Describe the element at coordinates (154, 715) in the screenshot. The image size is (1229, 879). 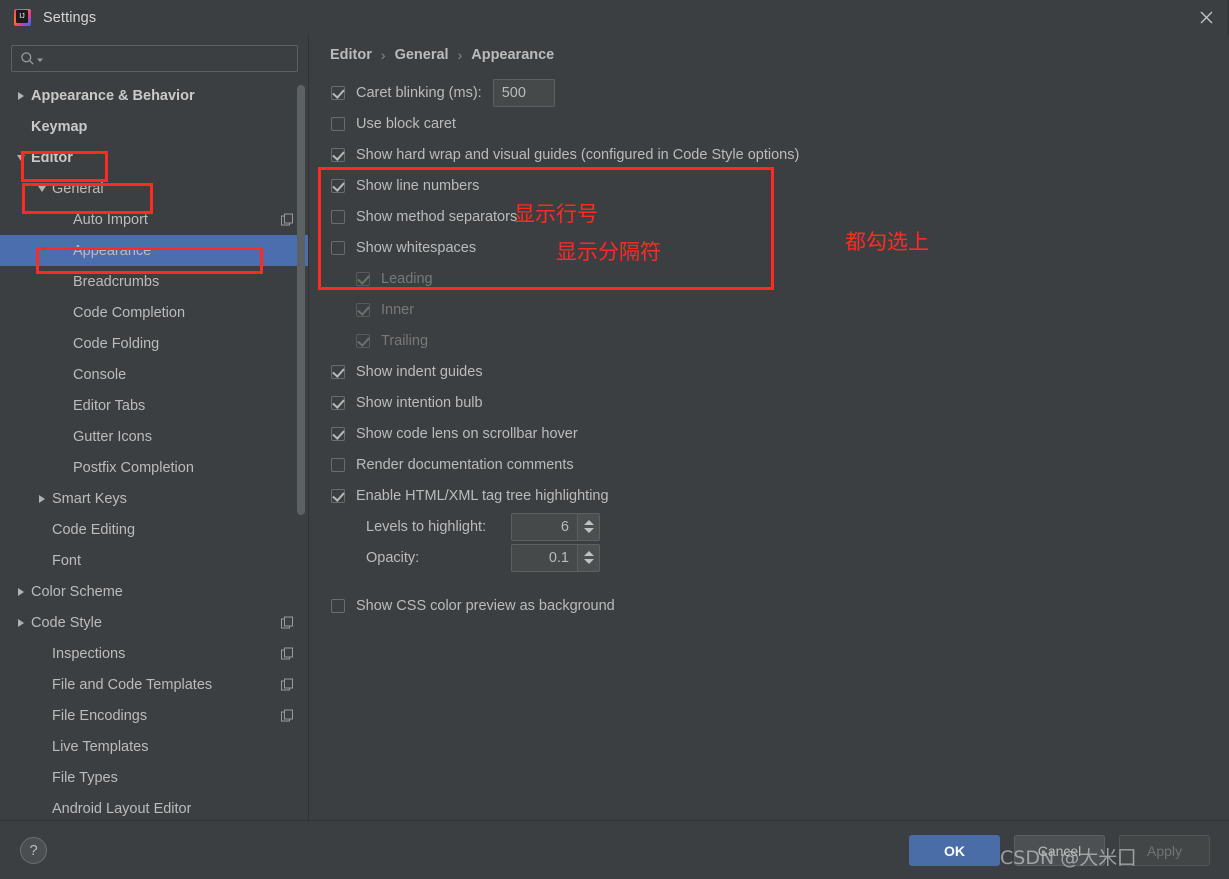
I see `sidebar-item-file-encodings: File Encodings` at that location.